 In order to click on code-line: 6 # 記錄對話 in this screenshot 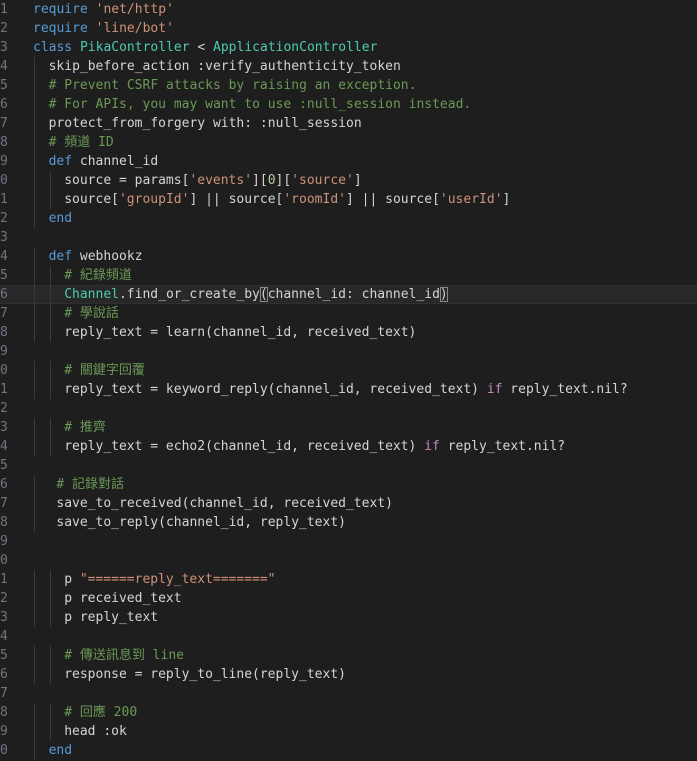, I will do `click(348, 484)`.